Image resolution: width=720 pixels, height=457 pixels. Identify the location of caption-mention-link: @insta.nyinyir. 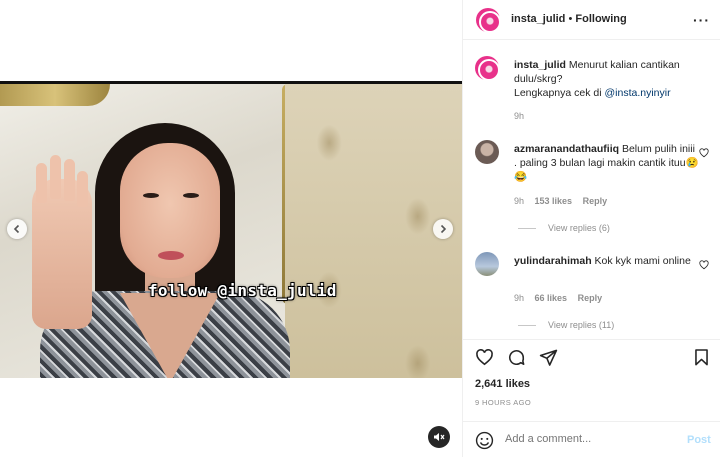
(637, 93).